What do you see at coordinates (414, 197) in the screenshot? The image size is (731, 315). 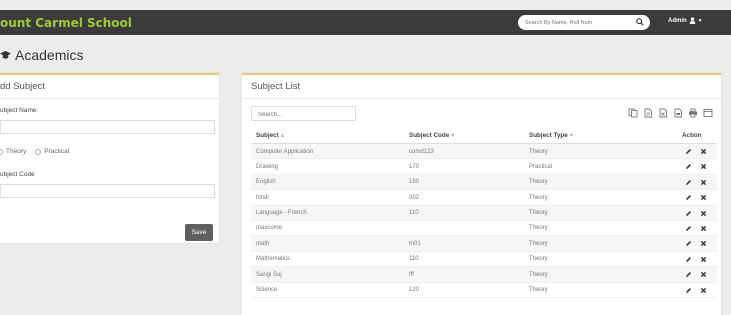 I see `subject-code-cell: 002` at bounding box center [414, 197].